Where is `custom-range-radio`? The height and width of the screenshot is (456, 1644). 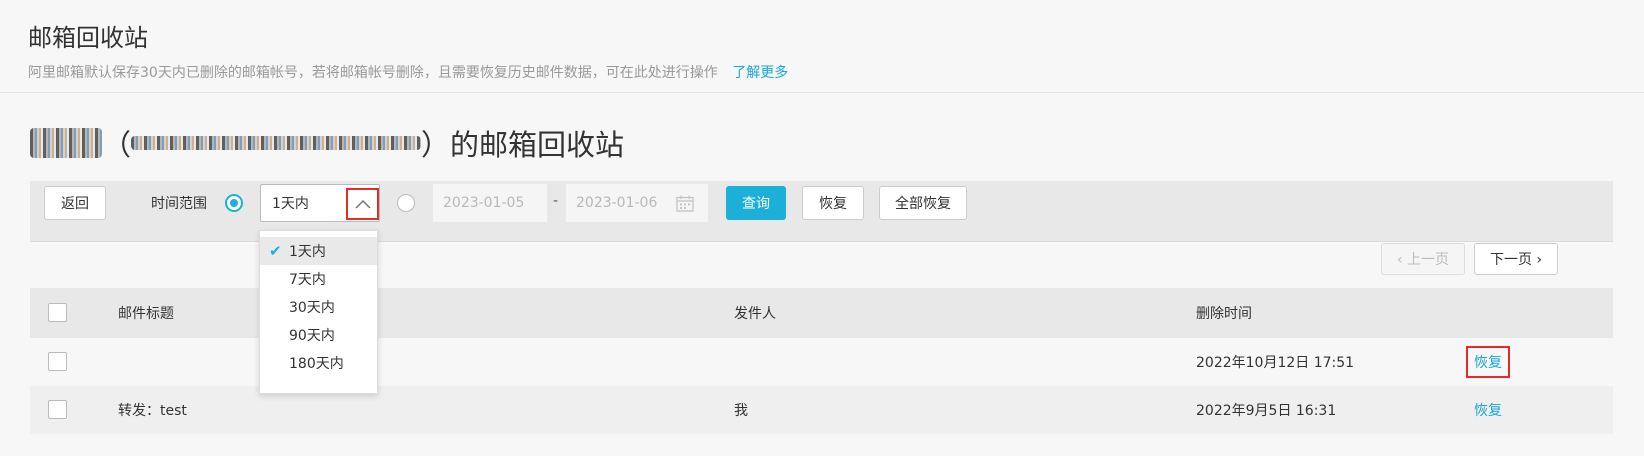
custom-range-radio is located at coordinates (406, 203).